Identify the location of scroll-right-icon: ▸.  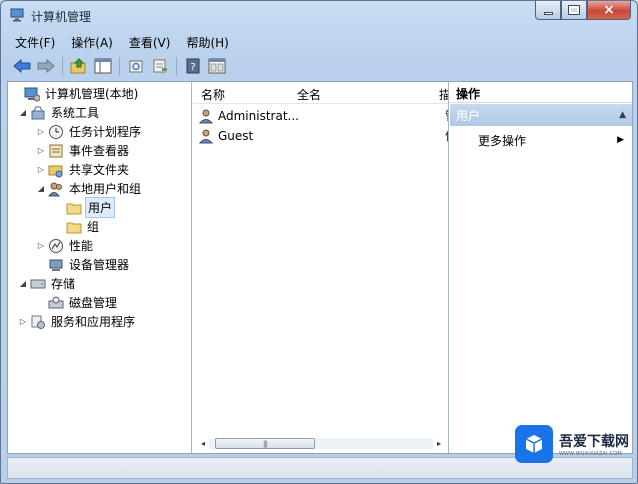
(439, 443).